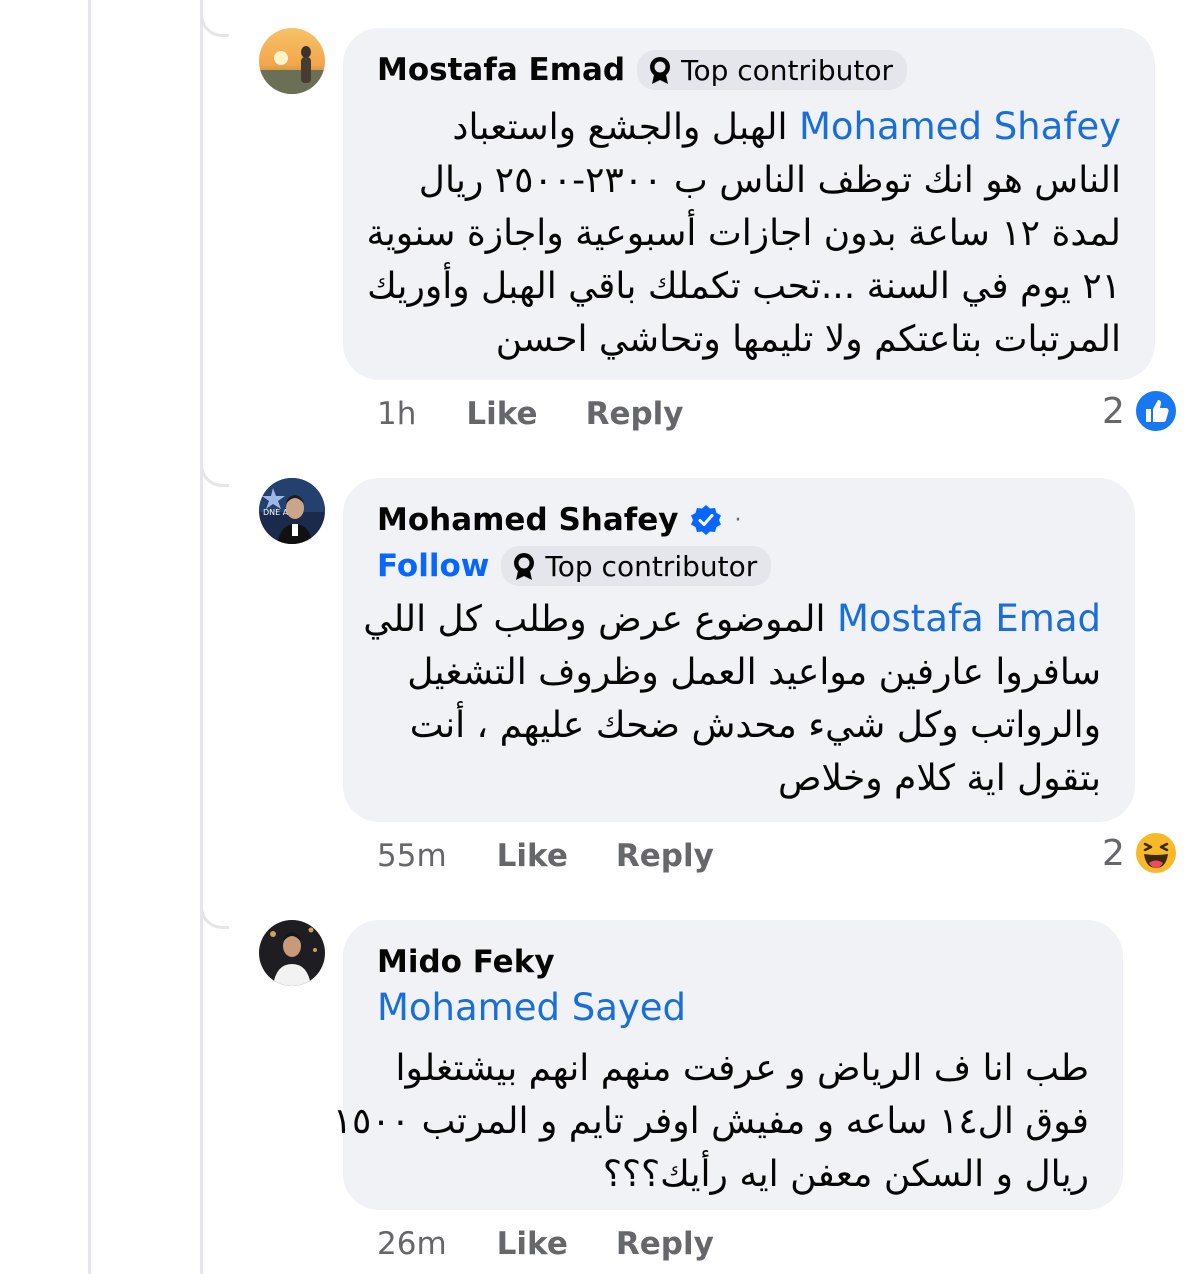 The width and height of the screenshot is (1200, 1274). I want to click on verified-badge-icon, so click(706, 520).